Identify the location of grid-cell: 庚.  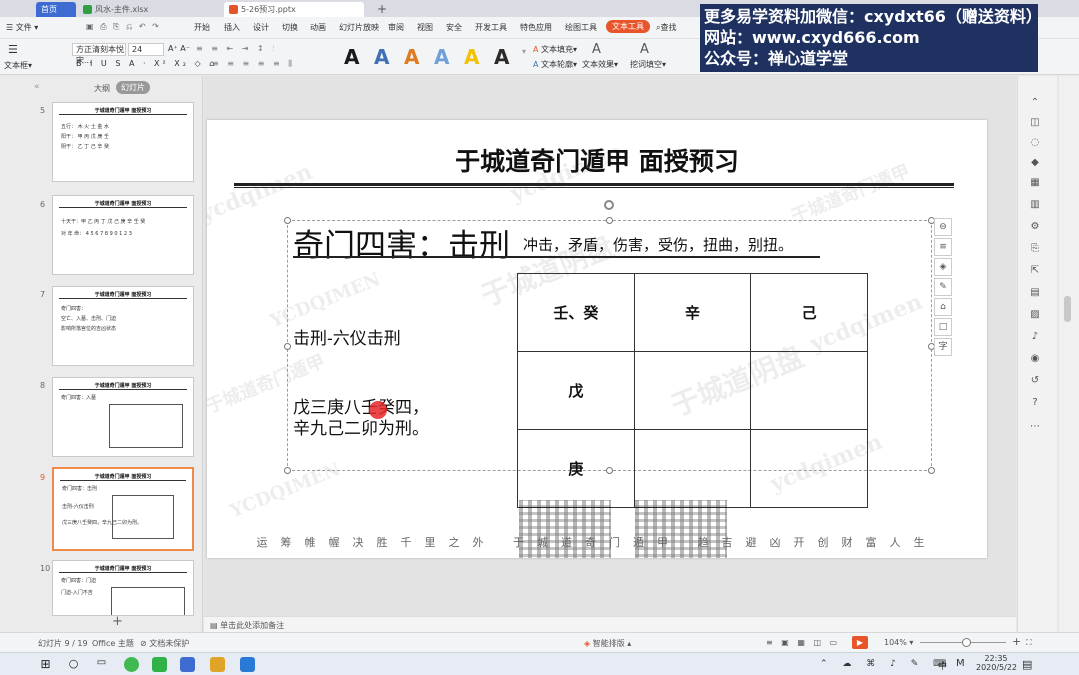
(576, 468).